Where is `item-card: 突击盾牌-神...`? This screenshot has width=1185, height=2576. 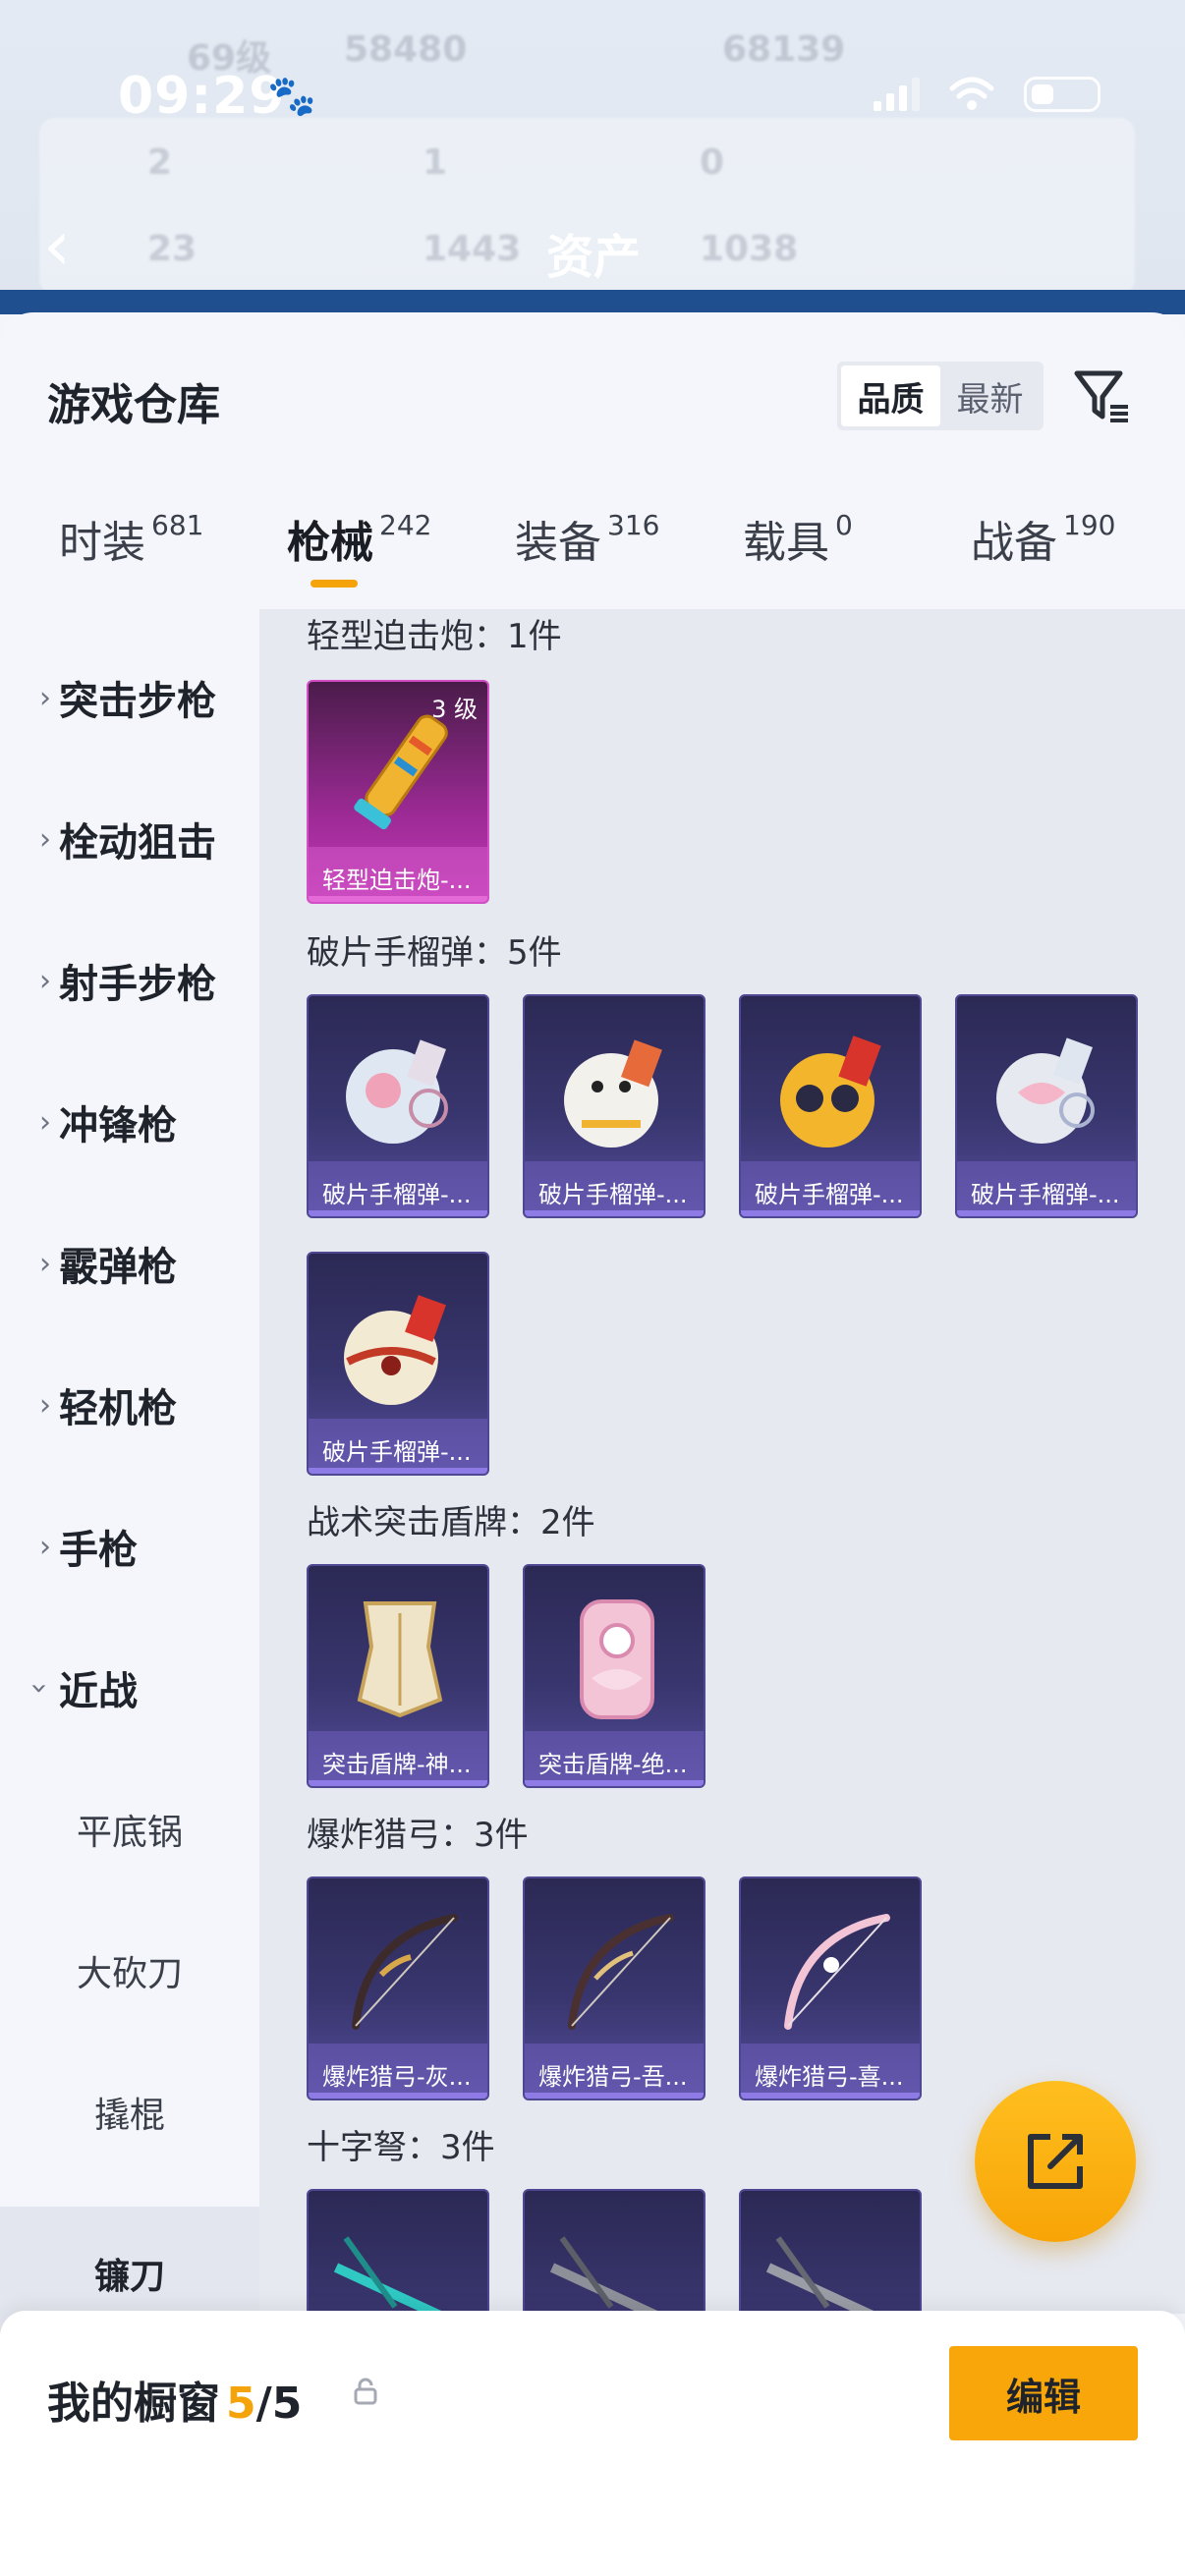 item-card: 突击盾牌-神... is located at coordinates (398, 1676).